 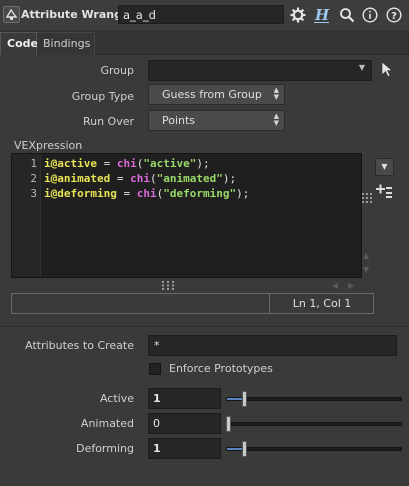 I want to click on line-number: 2, so click(x=33, y=178).